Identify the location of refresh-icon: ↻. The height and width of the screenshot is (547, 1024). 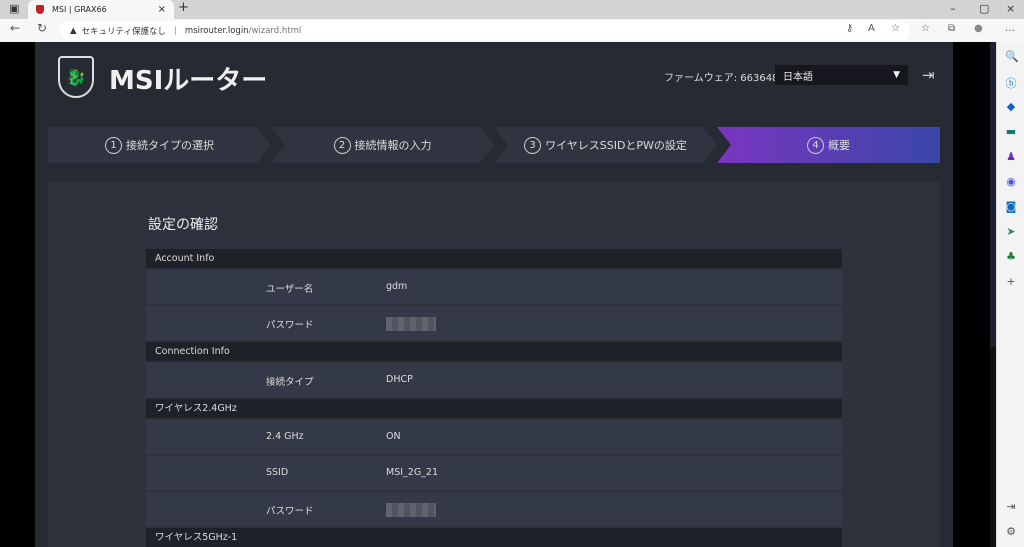
(42, 28).